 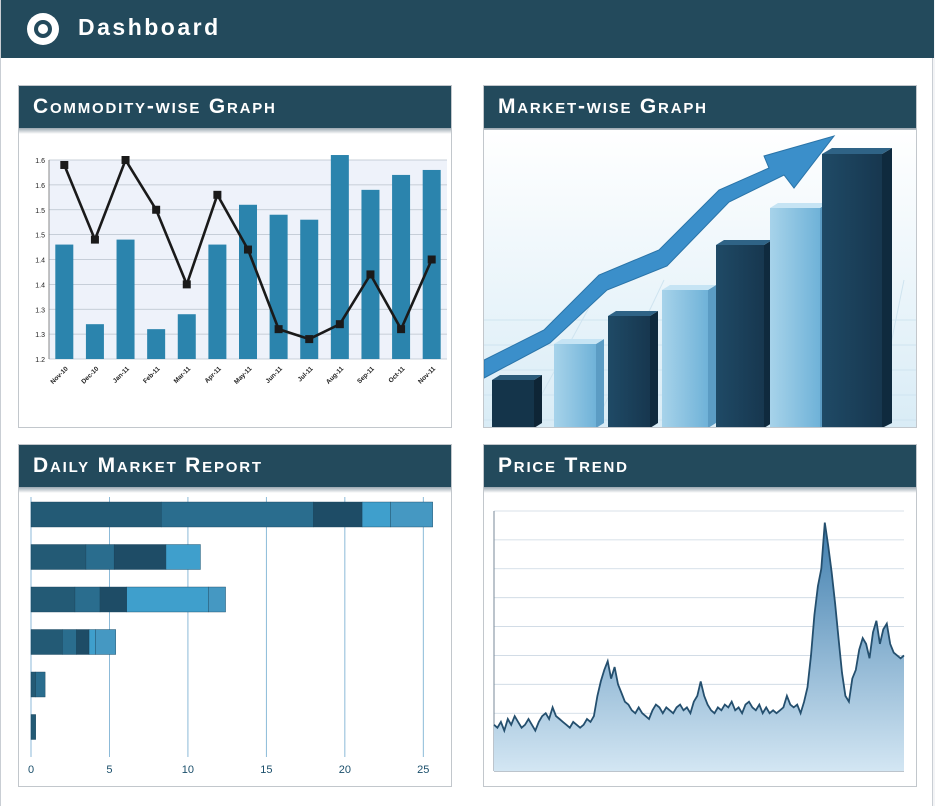 What do you see at coordinates (700, 466) in the screenshot?
I see `price-trend-panel-header: Price Trend` at bounding box center [700, 466].